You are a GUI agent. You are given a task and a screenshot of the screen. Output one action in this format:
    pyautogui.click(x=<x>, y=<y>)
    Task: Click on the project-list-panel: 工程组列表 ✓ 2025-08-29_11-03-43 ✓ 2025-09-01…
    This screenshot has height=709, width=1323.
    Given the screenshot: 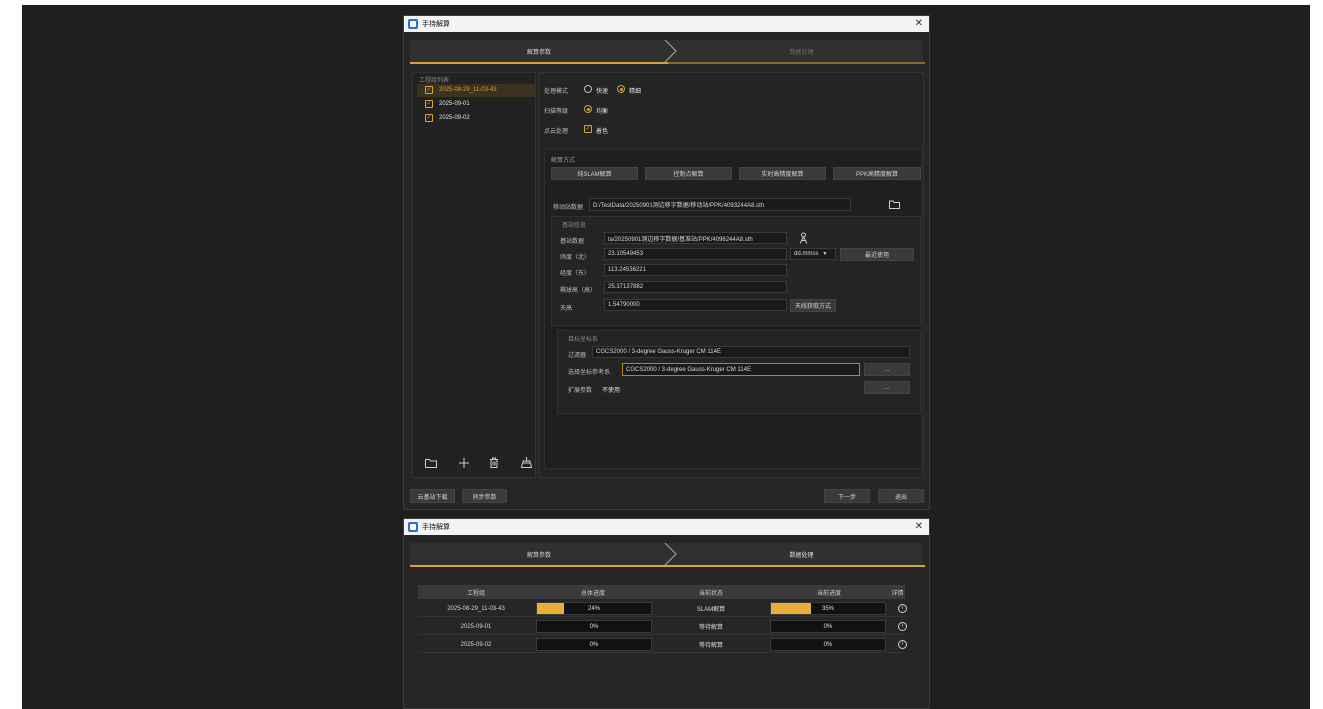 What is the action you would take?
    pyautogui.click(x=474, y=275)
    